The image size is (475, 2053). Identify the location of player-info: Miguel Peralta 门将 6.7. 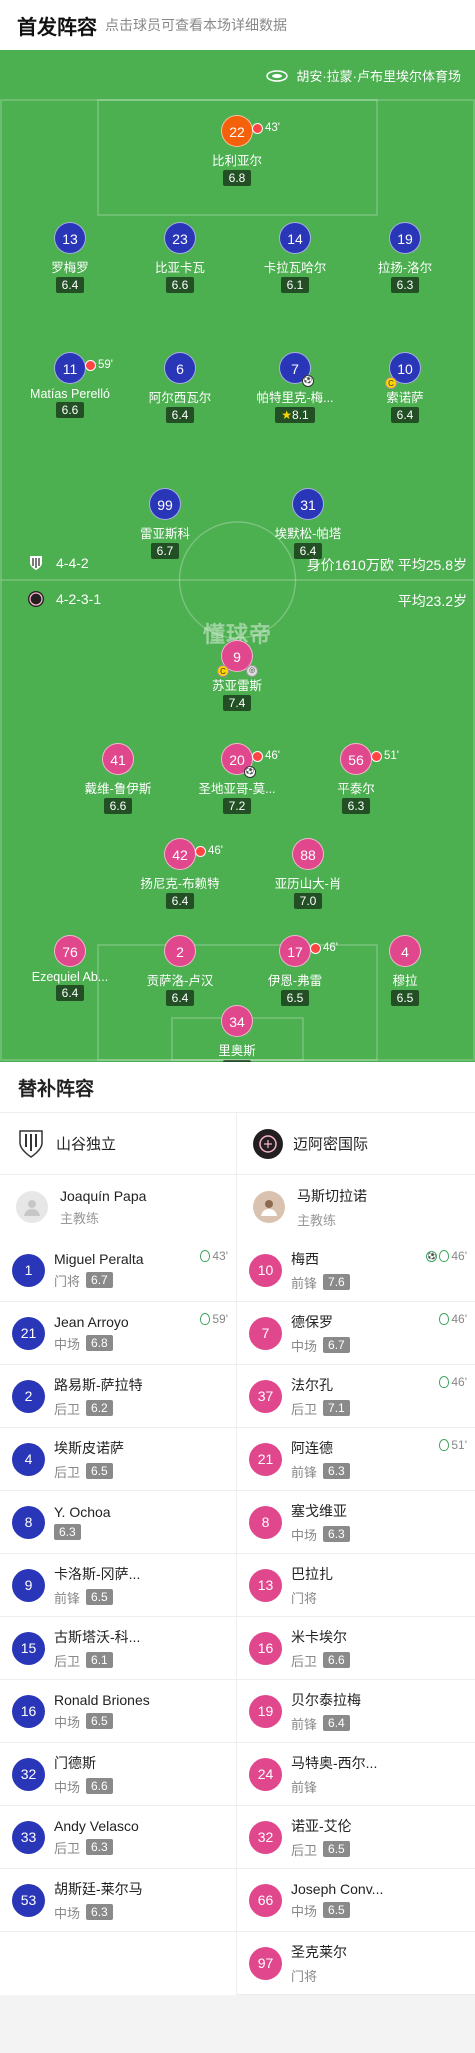
(99, 1270).